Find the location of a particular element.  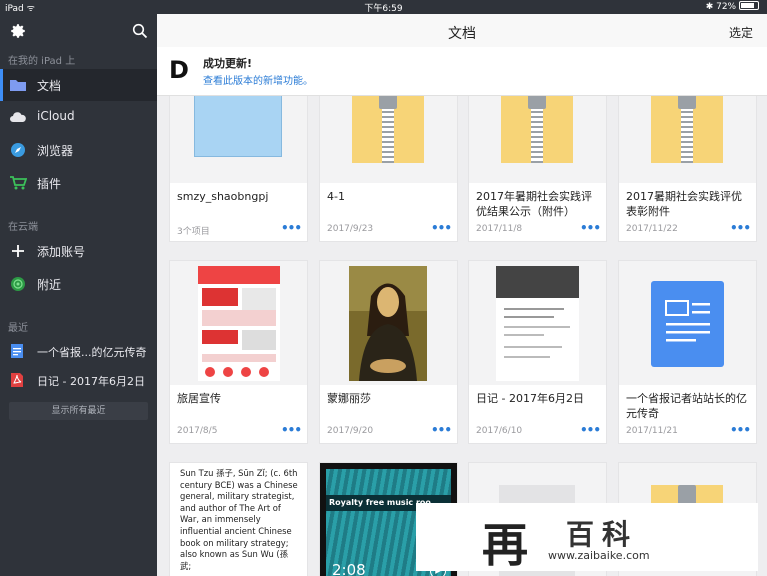

sidebar-item-plugins: 插件 is located at coordinates (78, 183).